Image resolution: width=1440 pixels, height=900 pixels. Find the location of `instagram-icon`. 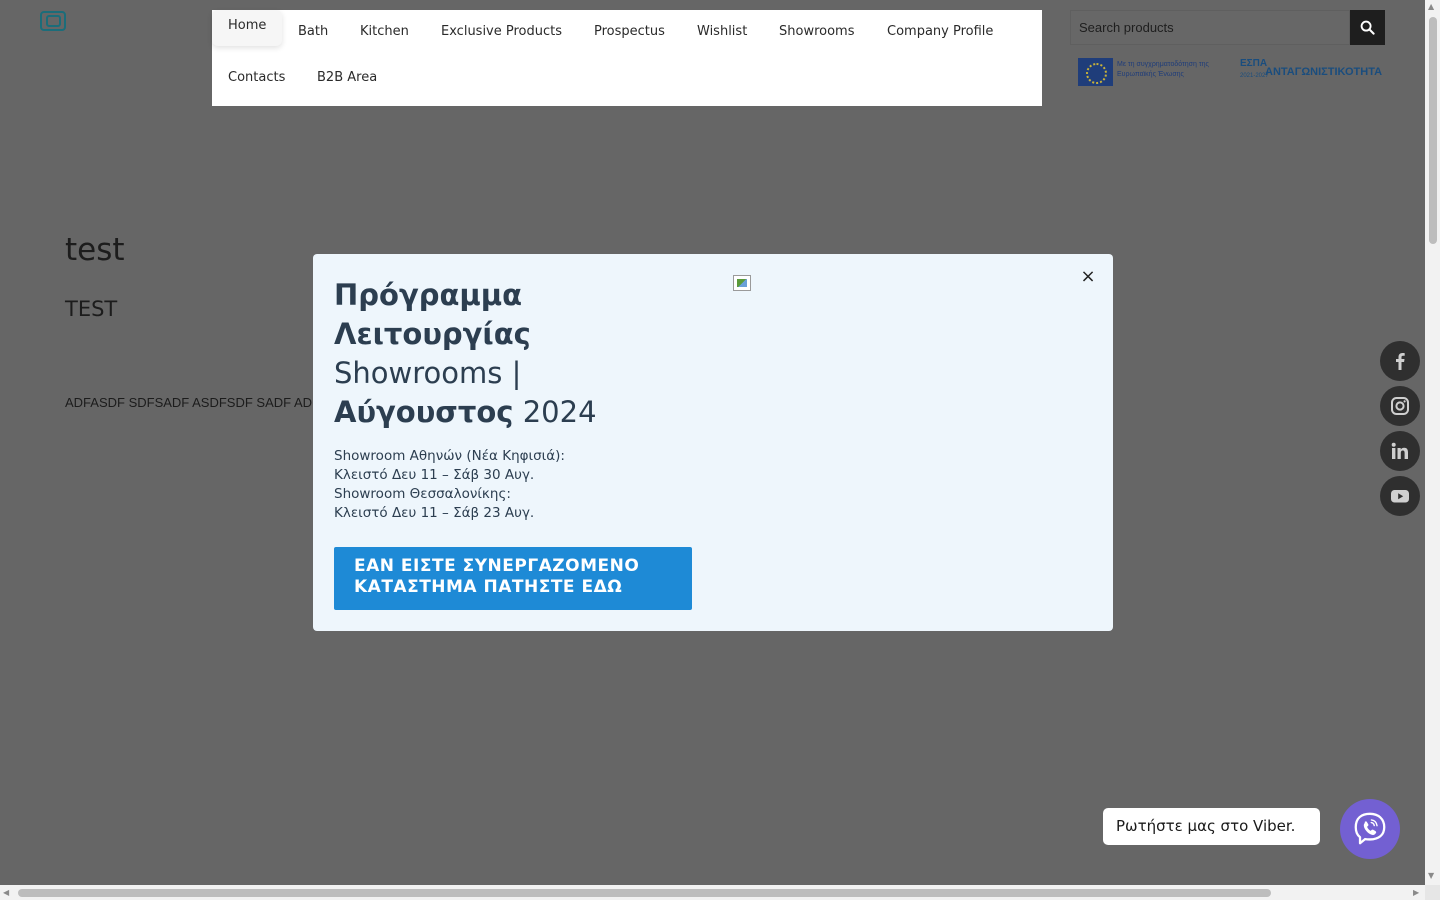

instagram-icon is located at coordinates (1400, 406).